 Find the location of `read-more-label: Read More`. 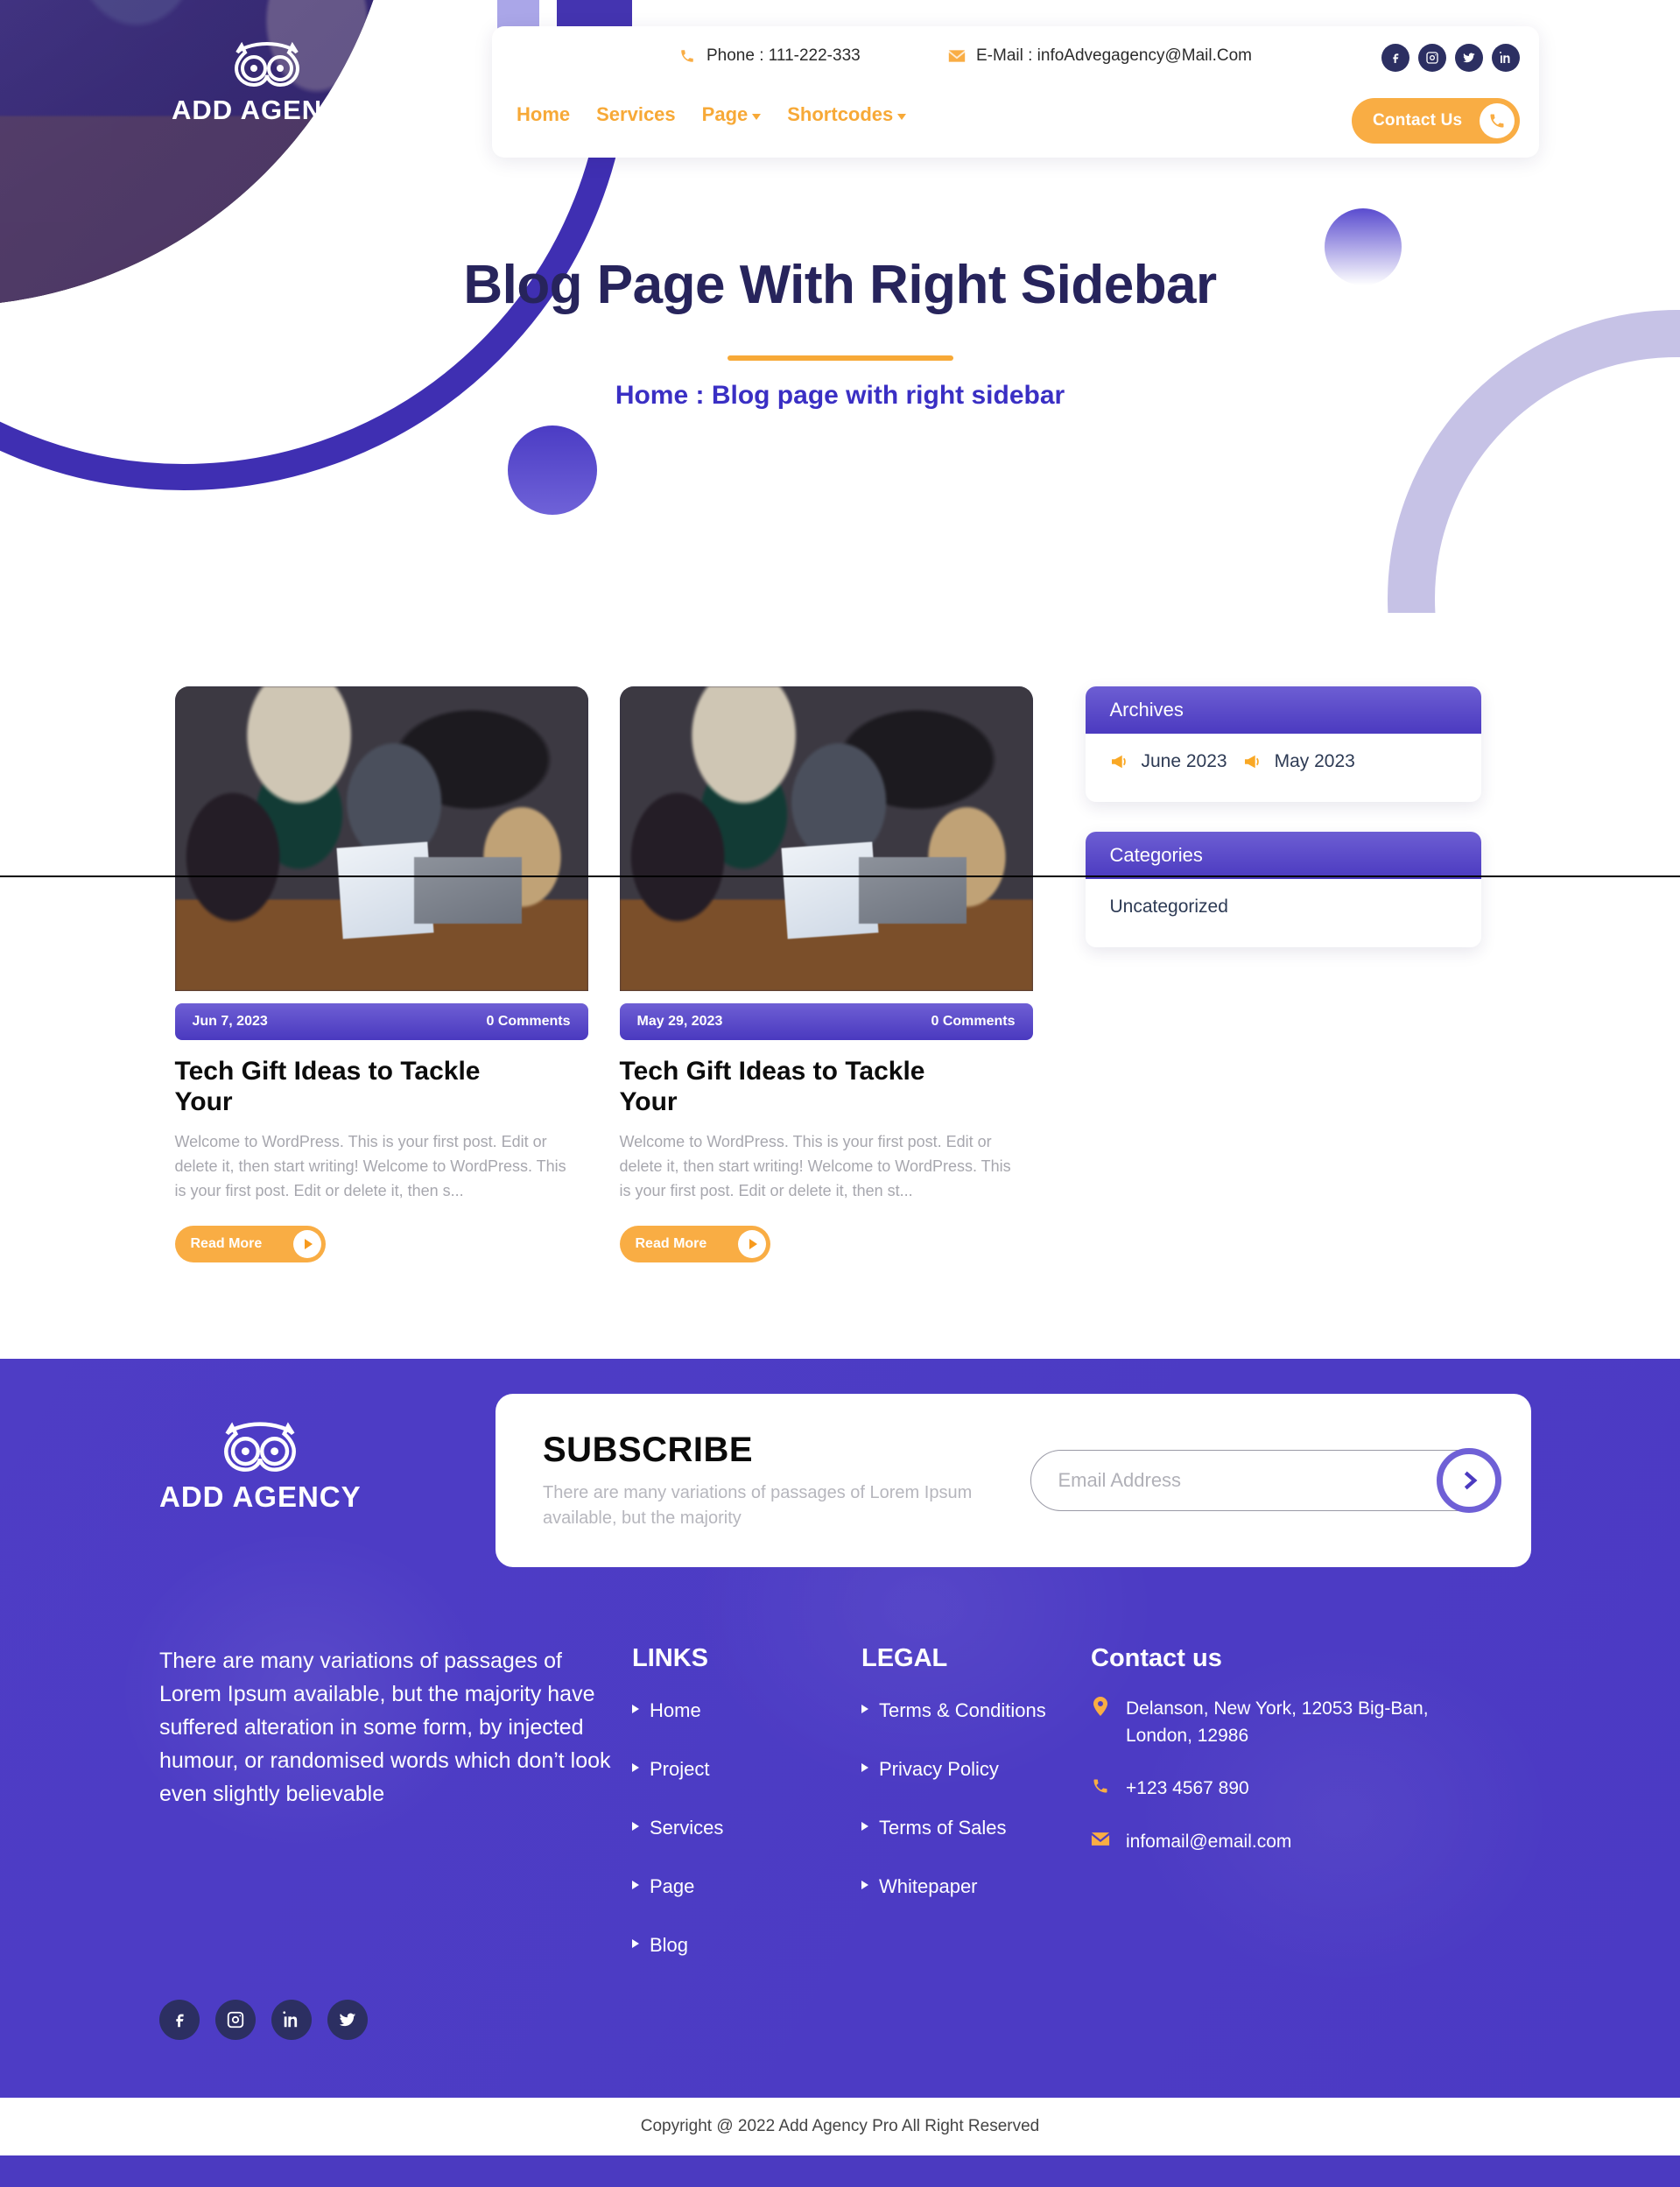

read-more-label: Read More is located at coordinates (226, 1244).